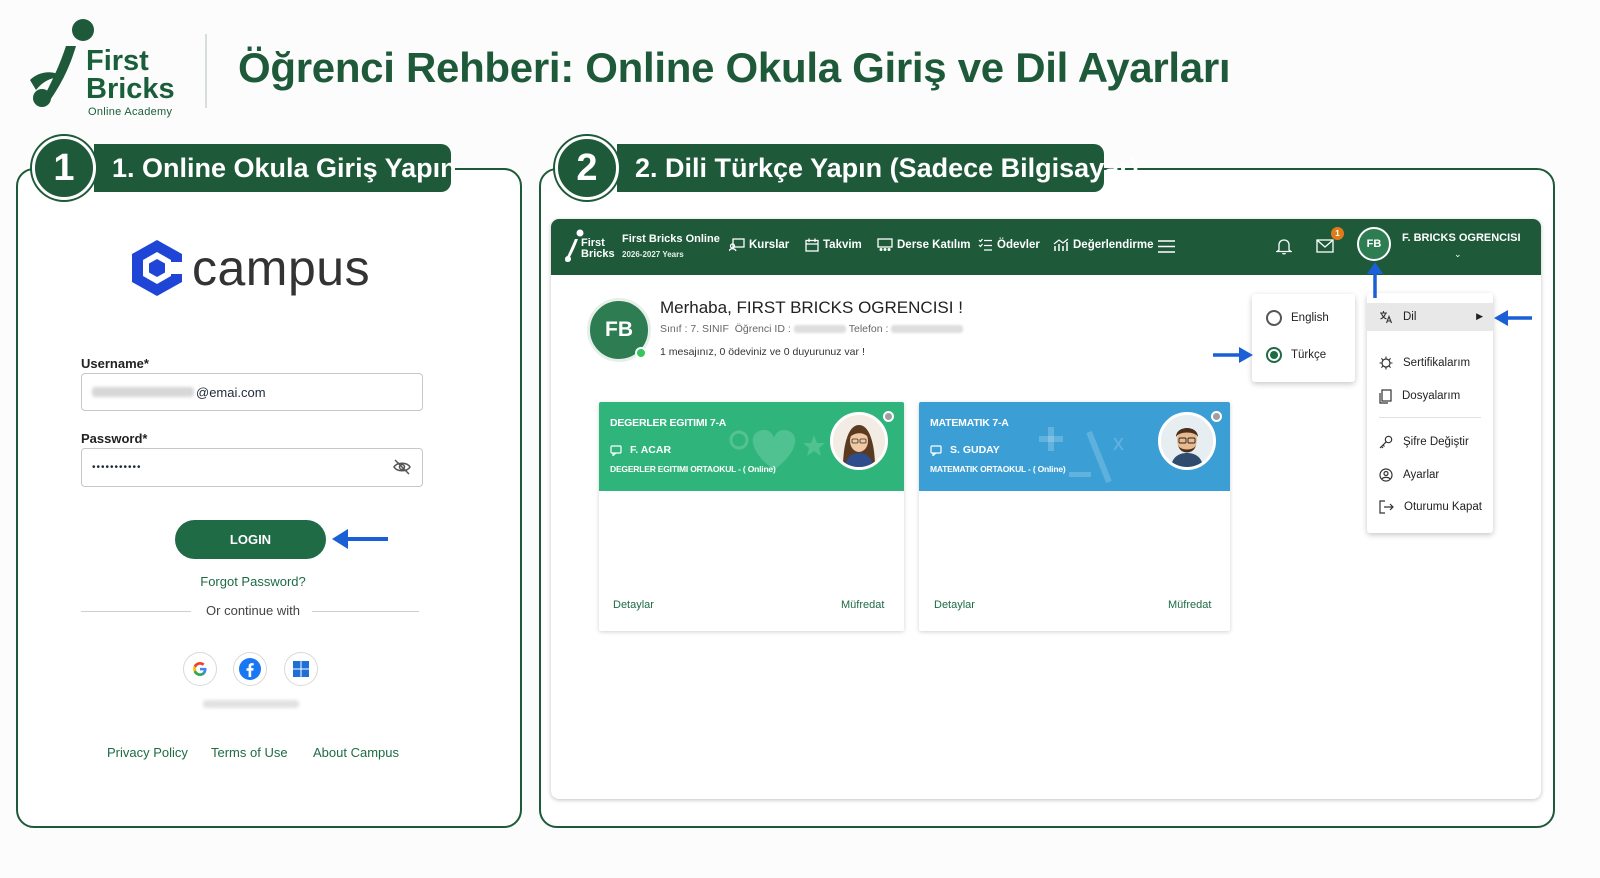 This screenshot has height=878, width=1600. Describe the element at coordinates (819, 329) in the screenshot. I see `student-id-redacted` at that location.